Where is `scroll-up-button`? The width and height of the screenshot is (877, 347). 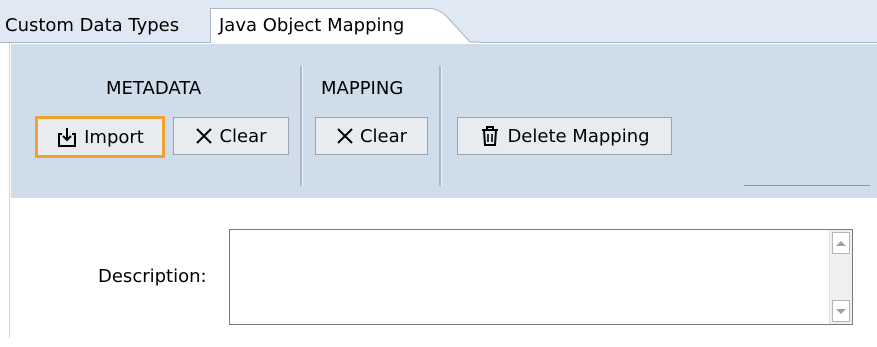
scroll-up-button is located at coordinates (841, 243).